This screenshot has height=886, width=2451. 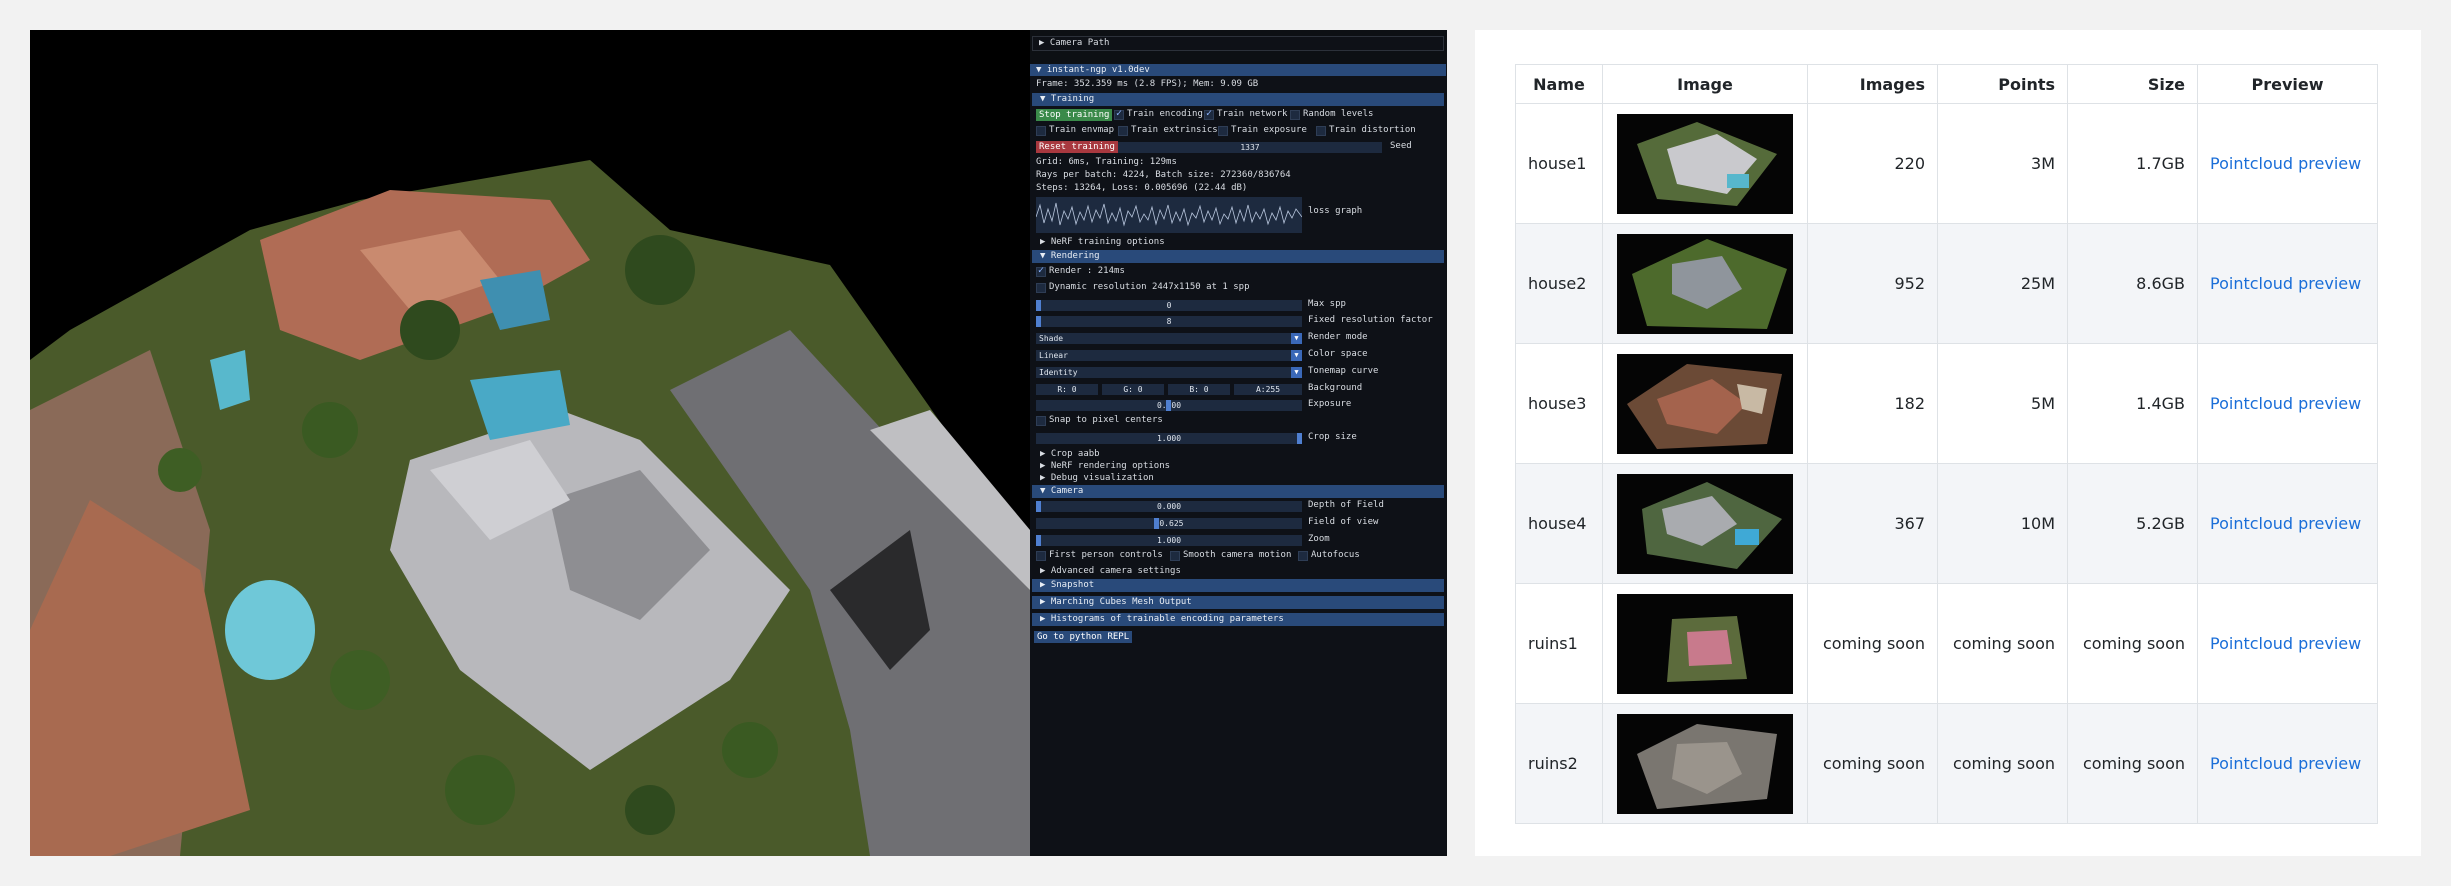 I want to click on row-images: 952, so click(x=1872, y=283).